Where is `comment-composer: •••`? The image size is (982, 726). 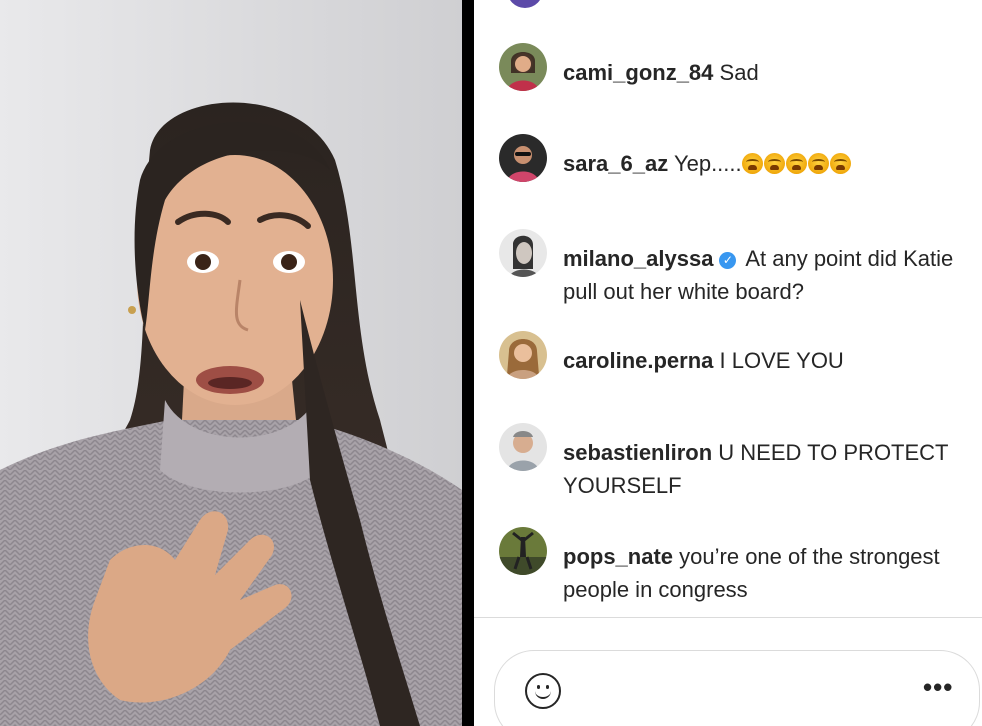 comment-composer: ••• is located at coordinates (737, 688).